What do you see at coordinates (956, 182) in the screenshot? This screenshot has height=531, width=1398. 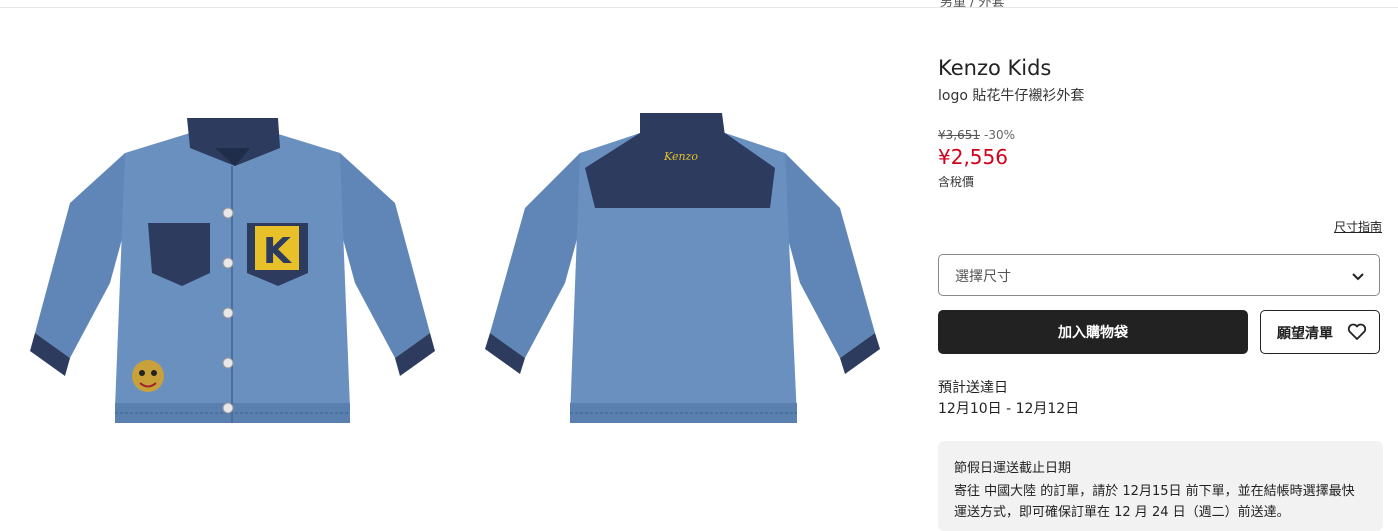 I see `tax-note: 含稅價` at bounding box center [956, 182].